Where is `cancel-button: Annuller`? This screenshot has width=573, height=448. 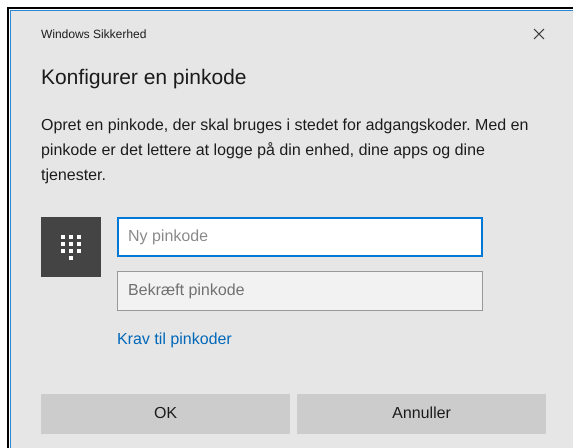 cancel-button: Annuller is located at coordinates (421, 414).